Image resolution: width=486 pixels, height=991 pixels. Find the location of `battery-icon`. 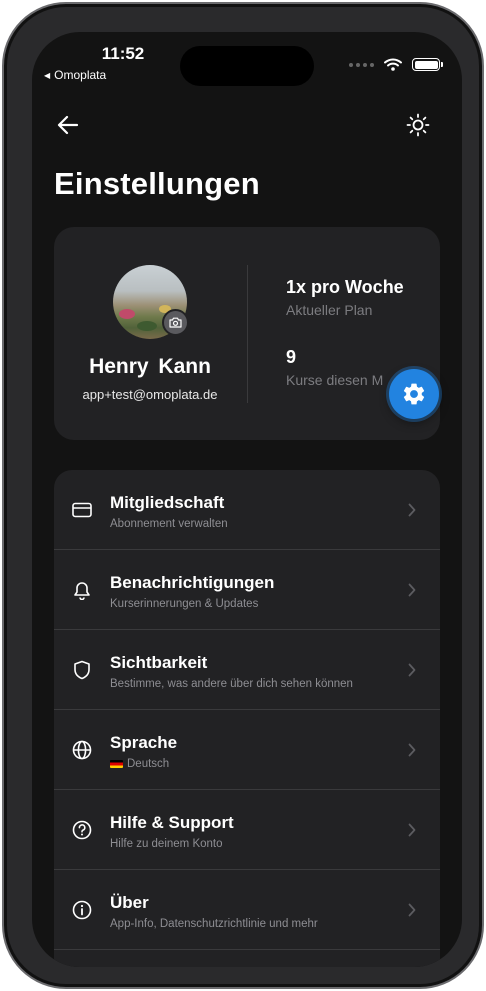

battery-icon is located at coordinates (427, 64).